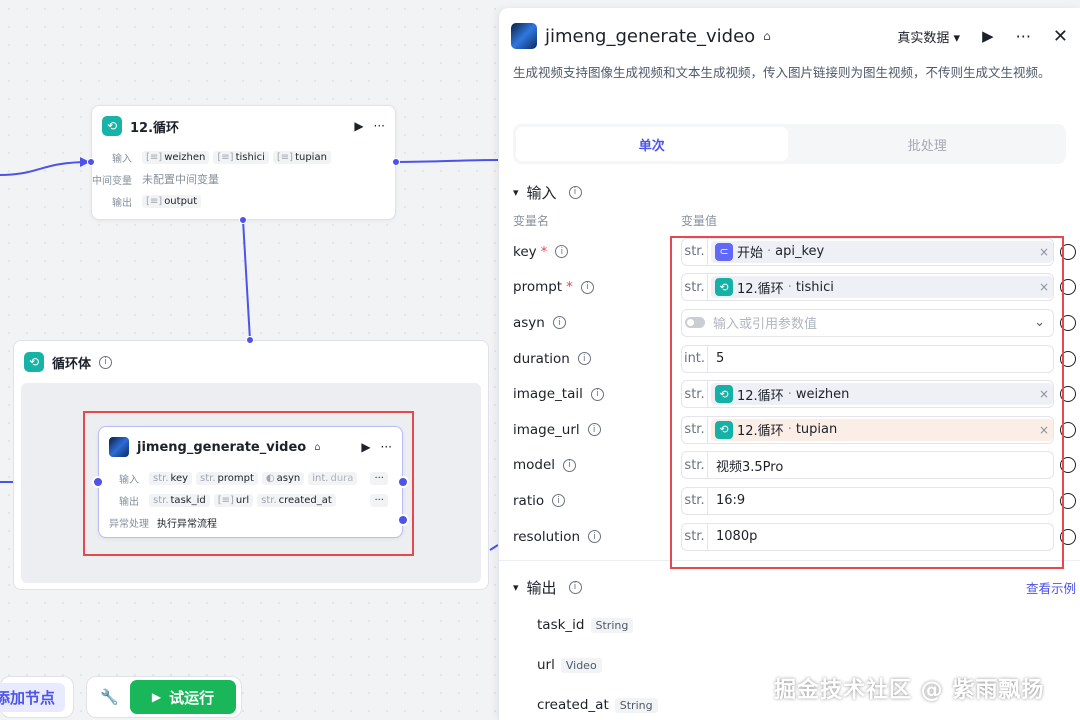 This screenshot has width=1080, height=720. I want to click on run-mode-tabs: 单次 批处理, so click(789, 144).